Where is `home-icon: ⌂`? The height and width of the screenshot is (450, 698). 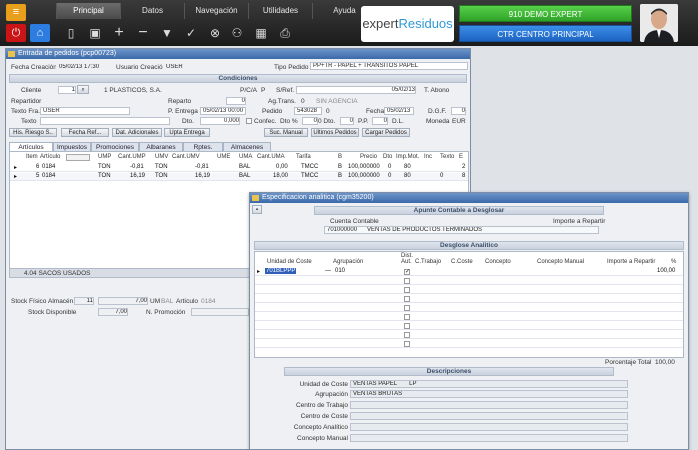 home-icon: ⌂ is located at coordinates (40, 33).